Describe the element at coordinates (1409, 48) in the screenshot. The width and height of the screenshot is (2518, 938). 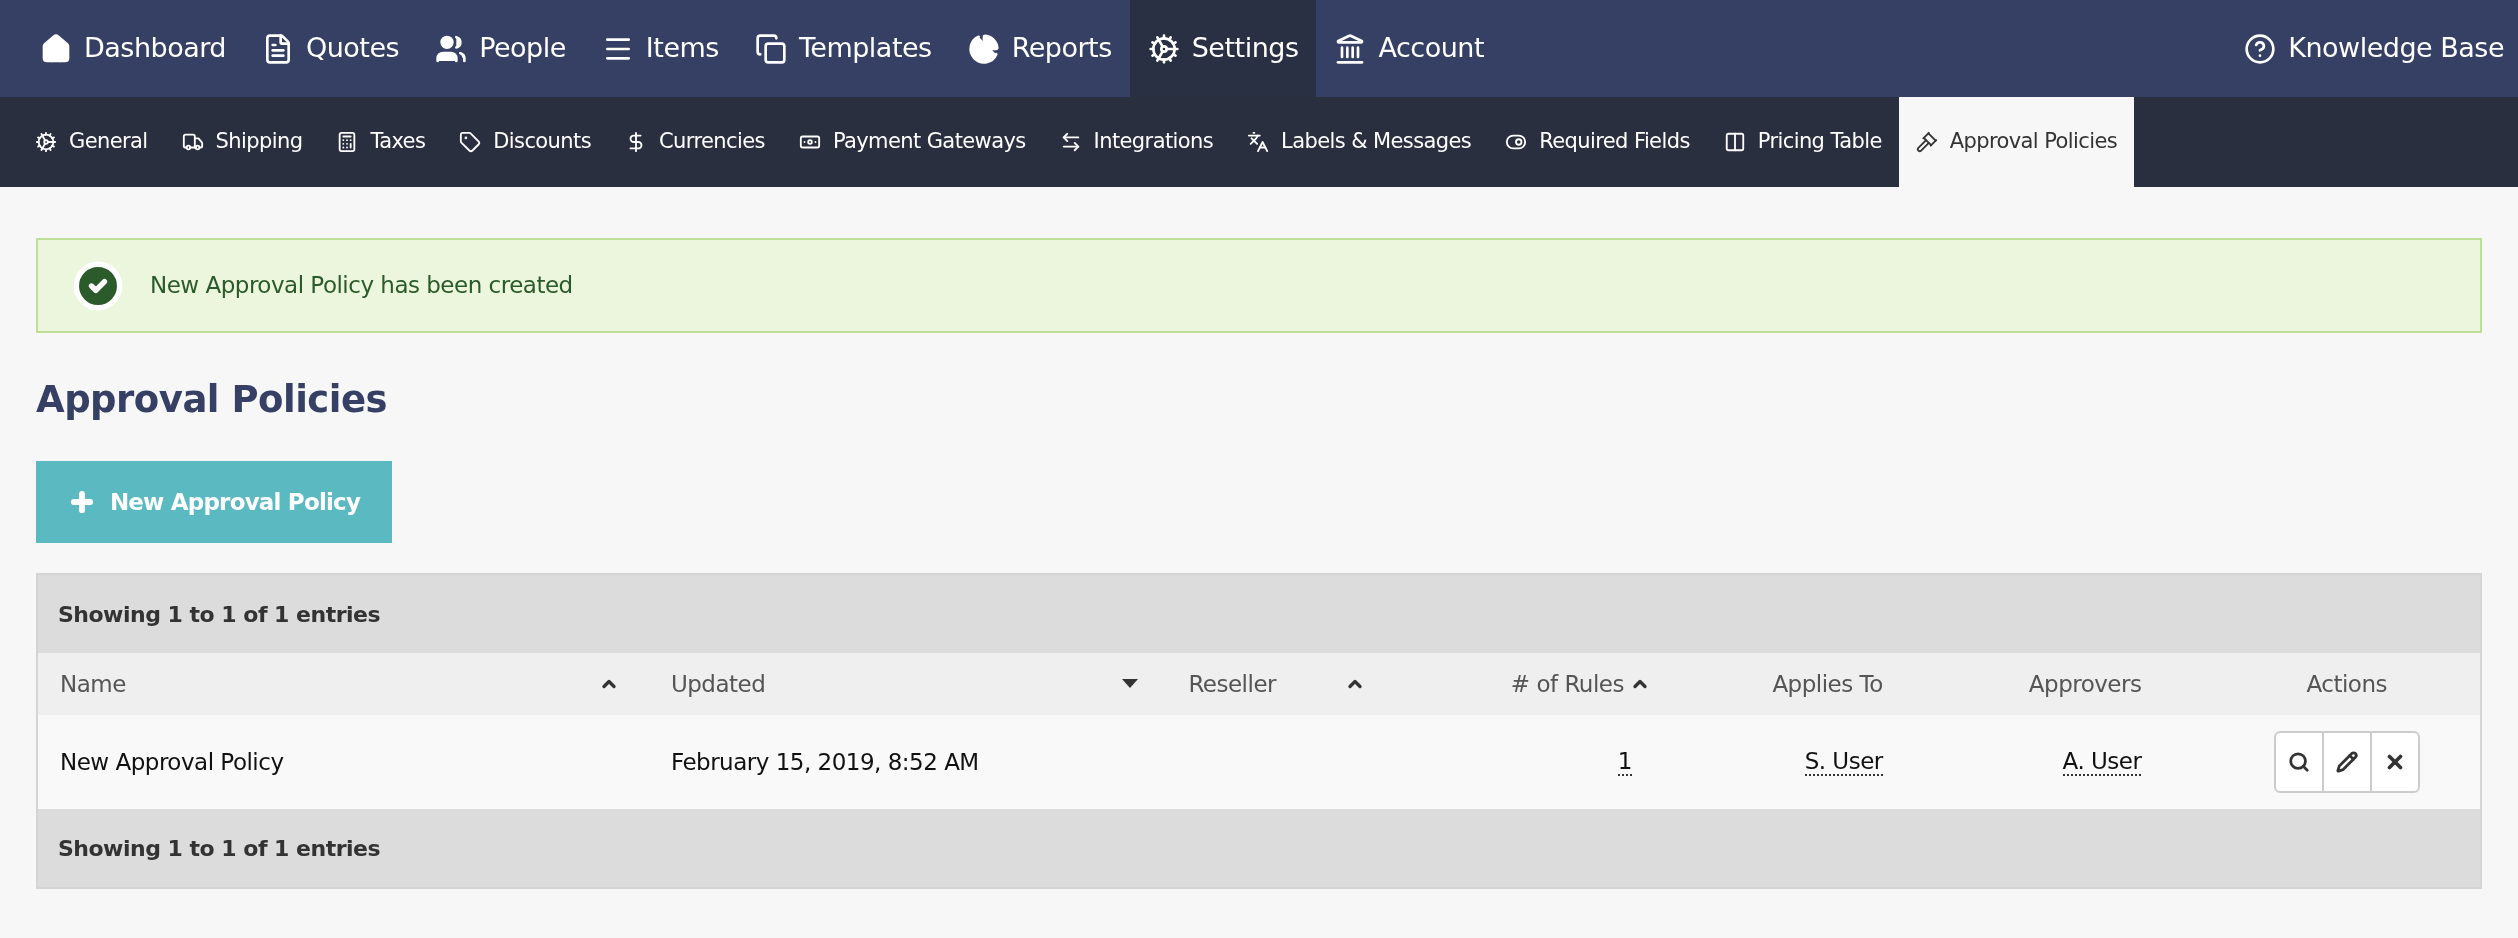
I see `nav-tab: Account` at that location.